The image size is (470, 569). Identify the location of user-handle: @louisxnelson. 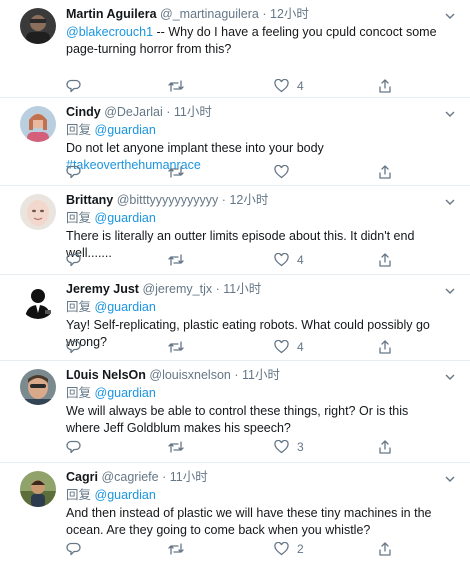
(189, 375).